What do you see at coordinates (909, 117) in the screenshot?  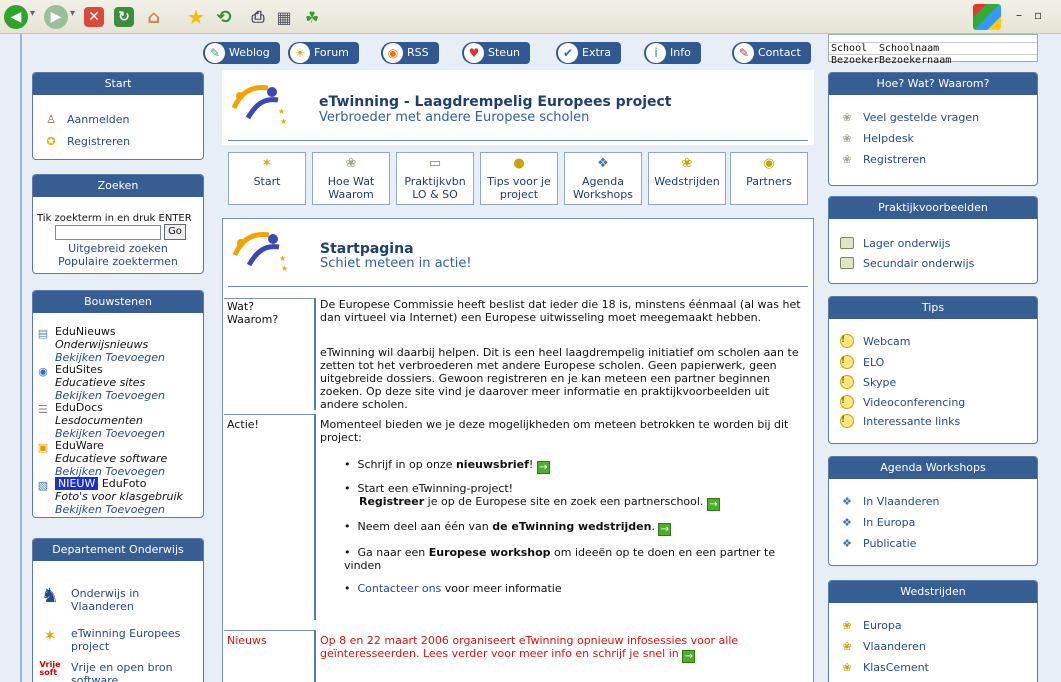 I see `faq-link: ❀ Veel gestelde vragen` at bounding box center [909, 117].